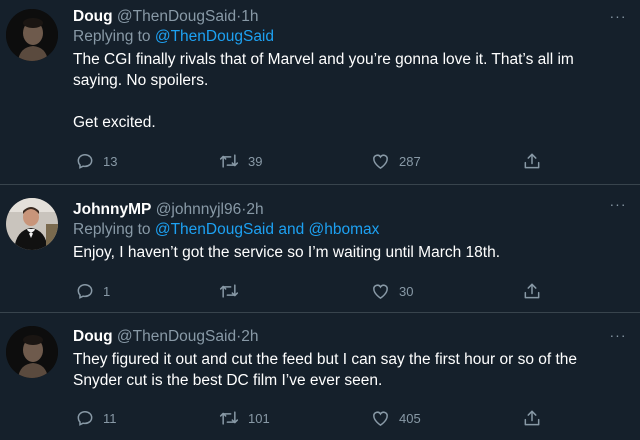  I want to click on timestamp: 1h, so click(249, 16).